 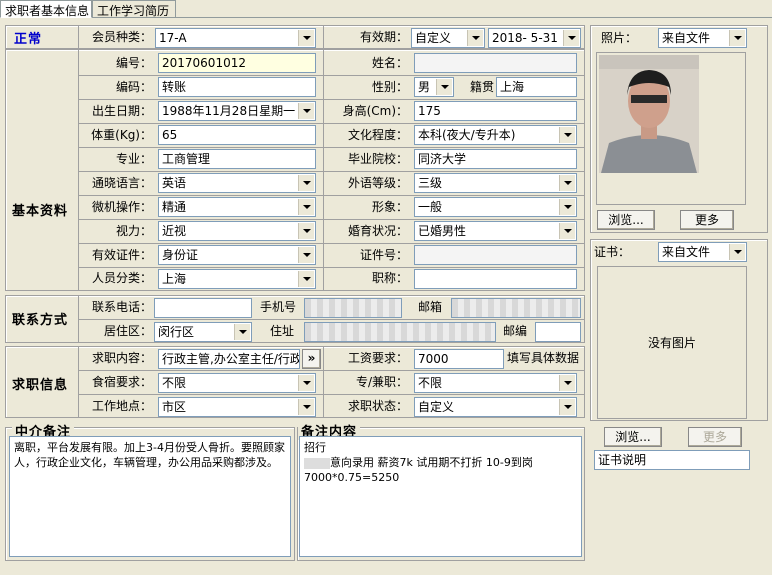 I want to click on photo-source-value: 来自文件, so click(x=686, y=38).